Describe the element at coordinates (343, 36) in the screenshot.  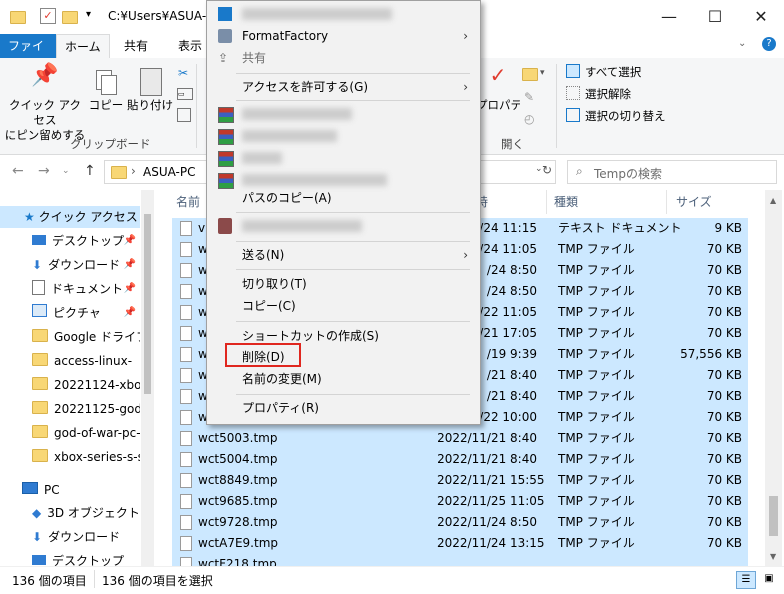
I see `menu-item-formatfactory: FormatFactory ›` at that location.